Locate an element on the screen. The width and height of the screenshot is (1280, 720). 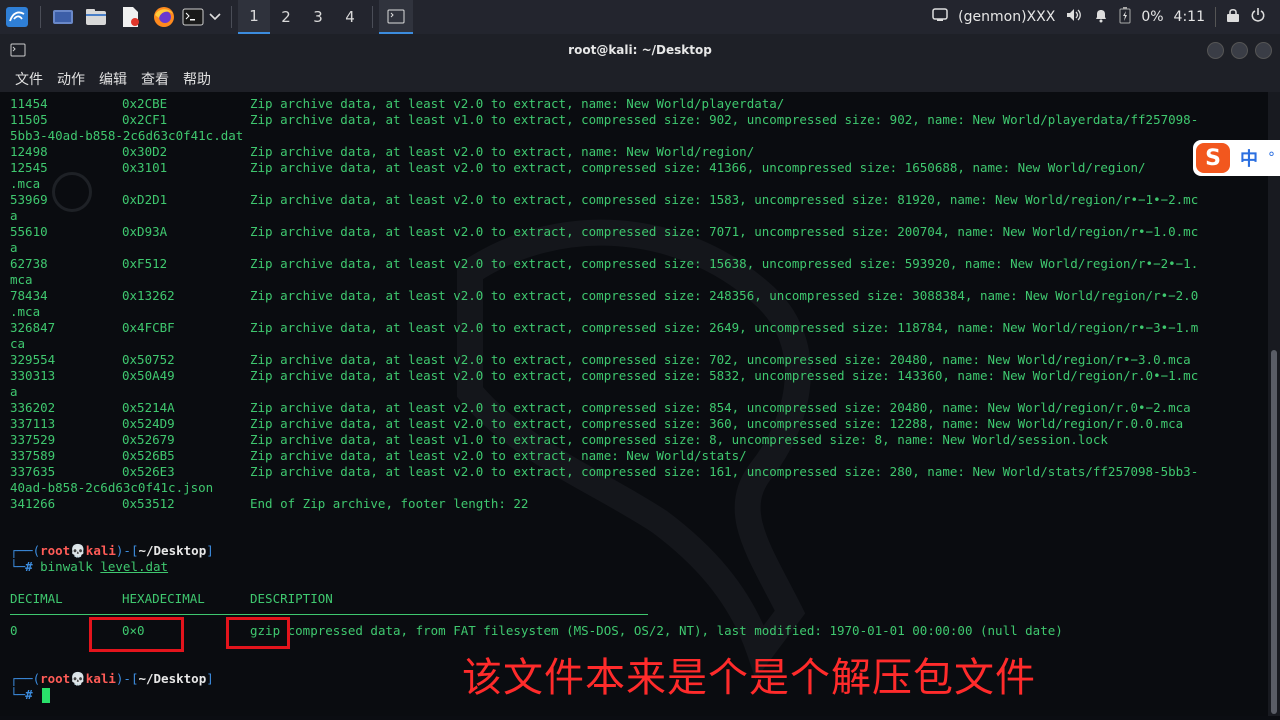
clock: 4:11 is located at coordinates (1189, 17).